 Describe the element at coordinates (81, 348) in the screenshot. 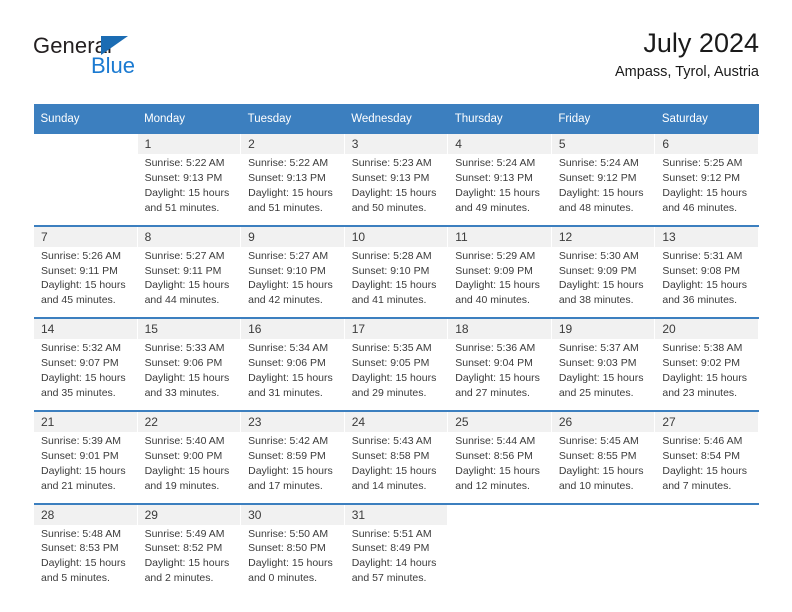

I see `day-detail-line: Sunrise: 5:32 AM` at that location.